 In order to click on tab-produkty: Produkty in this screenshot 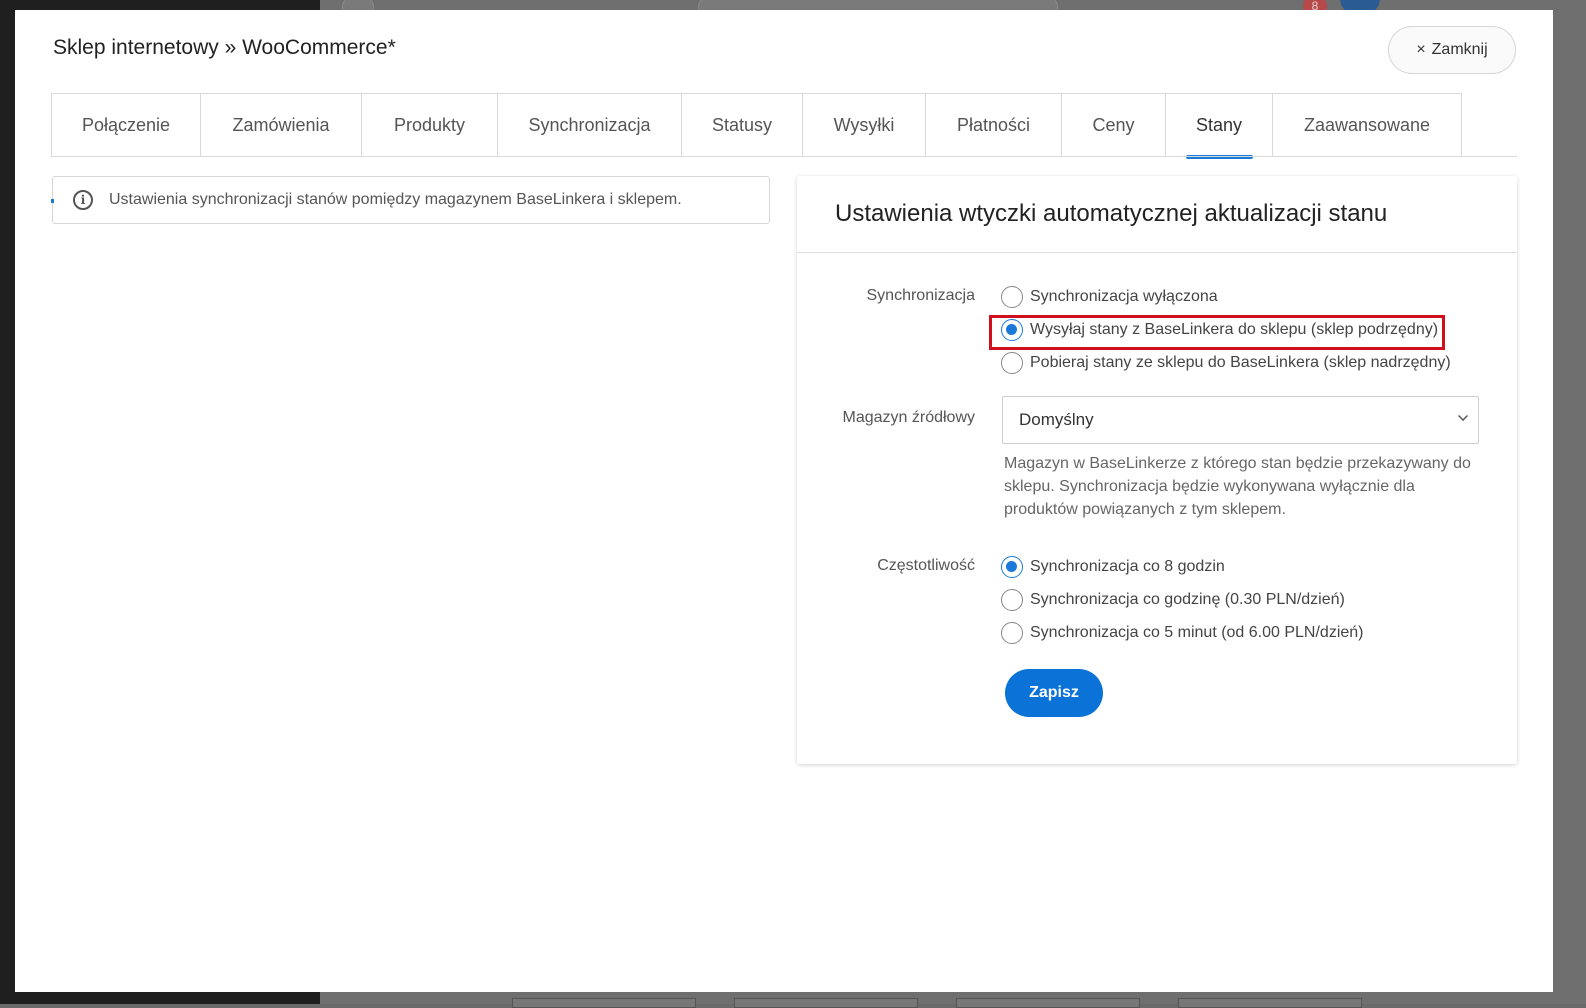, I will do `click(430, 125)`.